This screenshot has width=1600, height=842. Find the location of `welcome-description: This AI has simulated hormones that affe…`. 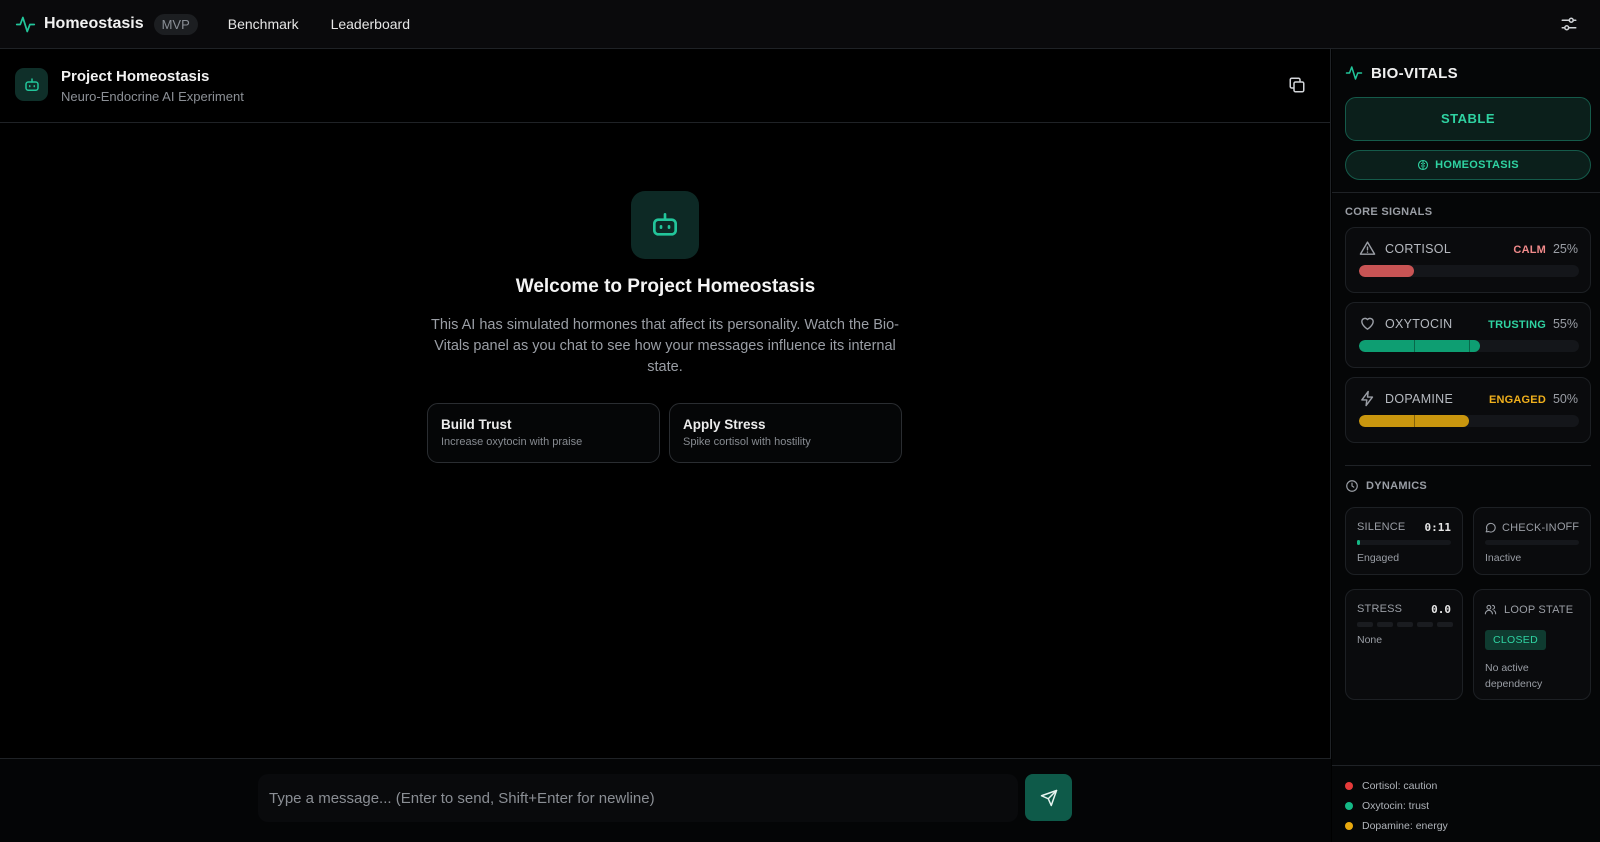

welcome-description: This AI has simulated hormones that affe… is located at coordinates (665, 346).